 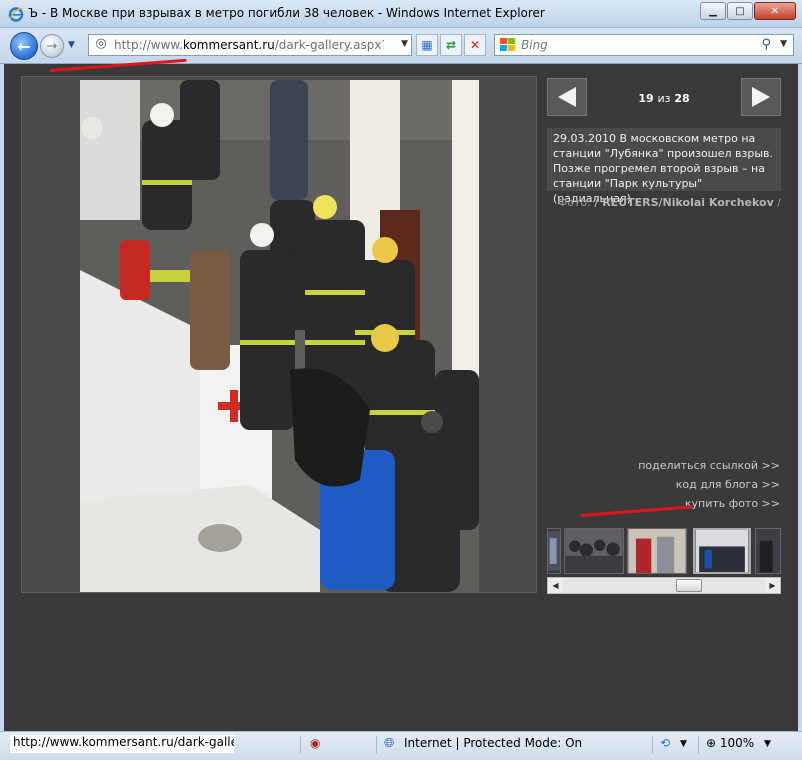 What do you see at coordinates (228, 45) in the screenshot?
I see `url-domain: kommersant.ru` at bounding box center [228, 45].